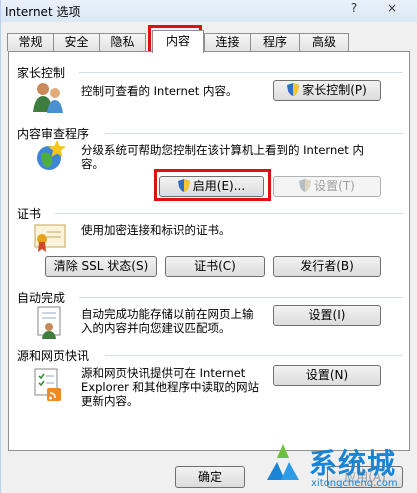  Describe the element at coordinates (392, 8) in the screenshot. I see `close-button: ×` at that location.